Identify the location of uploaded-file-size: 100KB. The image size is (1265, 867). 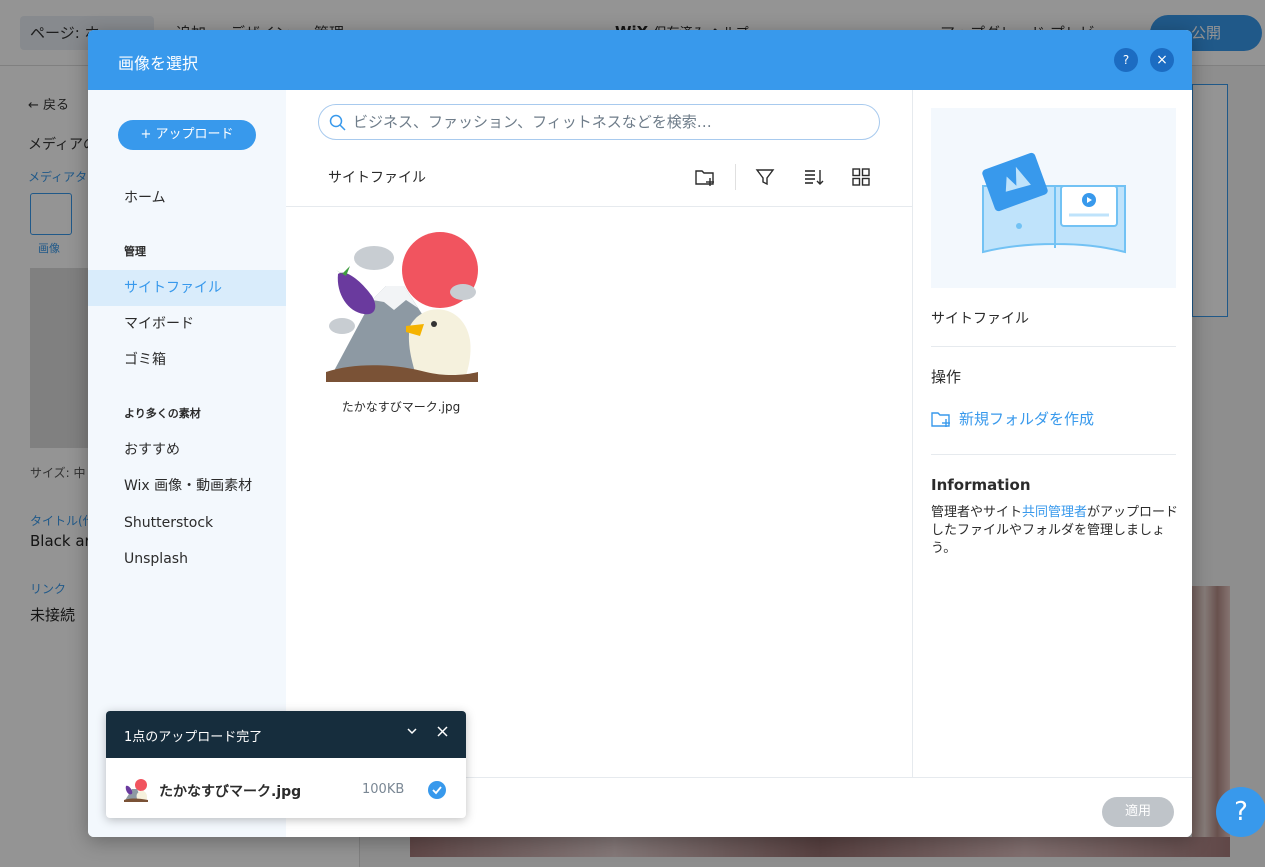
(383, 789).